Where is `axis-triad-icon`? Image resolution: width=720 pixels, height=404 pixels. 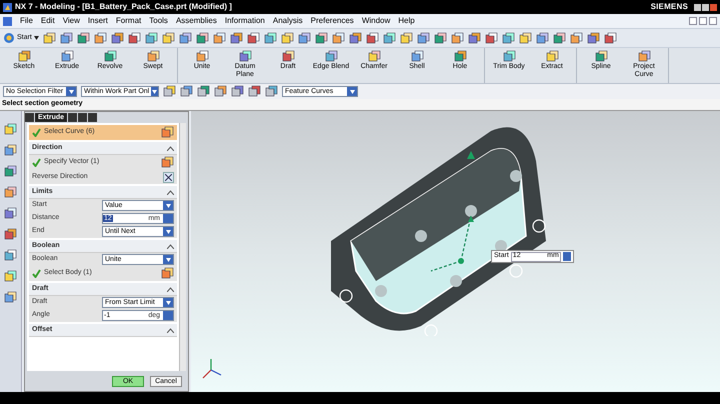 axis-triad-icon is located at coordinates (212, 369).